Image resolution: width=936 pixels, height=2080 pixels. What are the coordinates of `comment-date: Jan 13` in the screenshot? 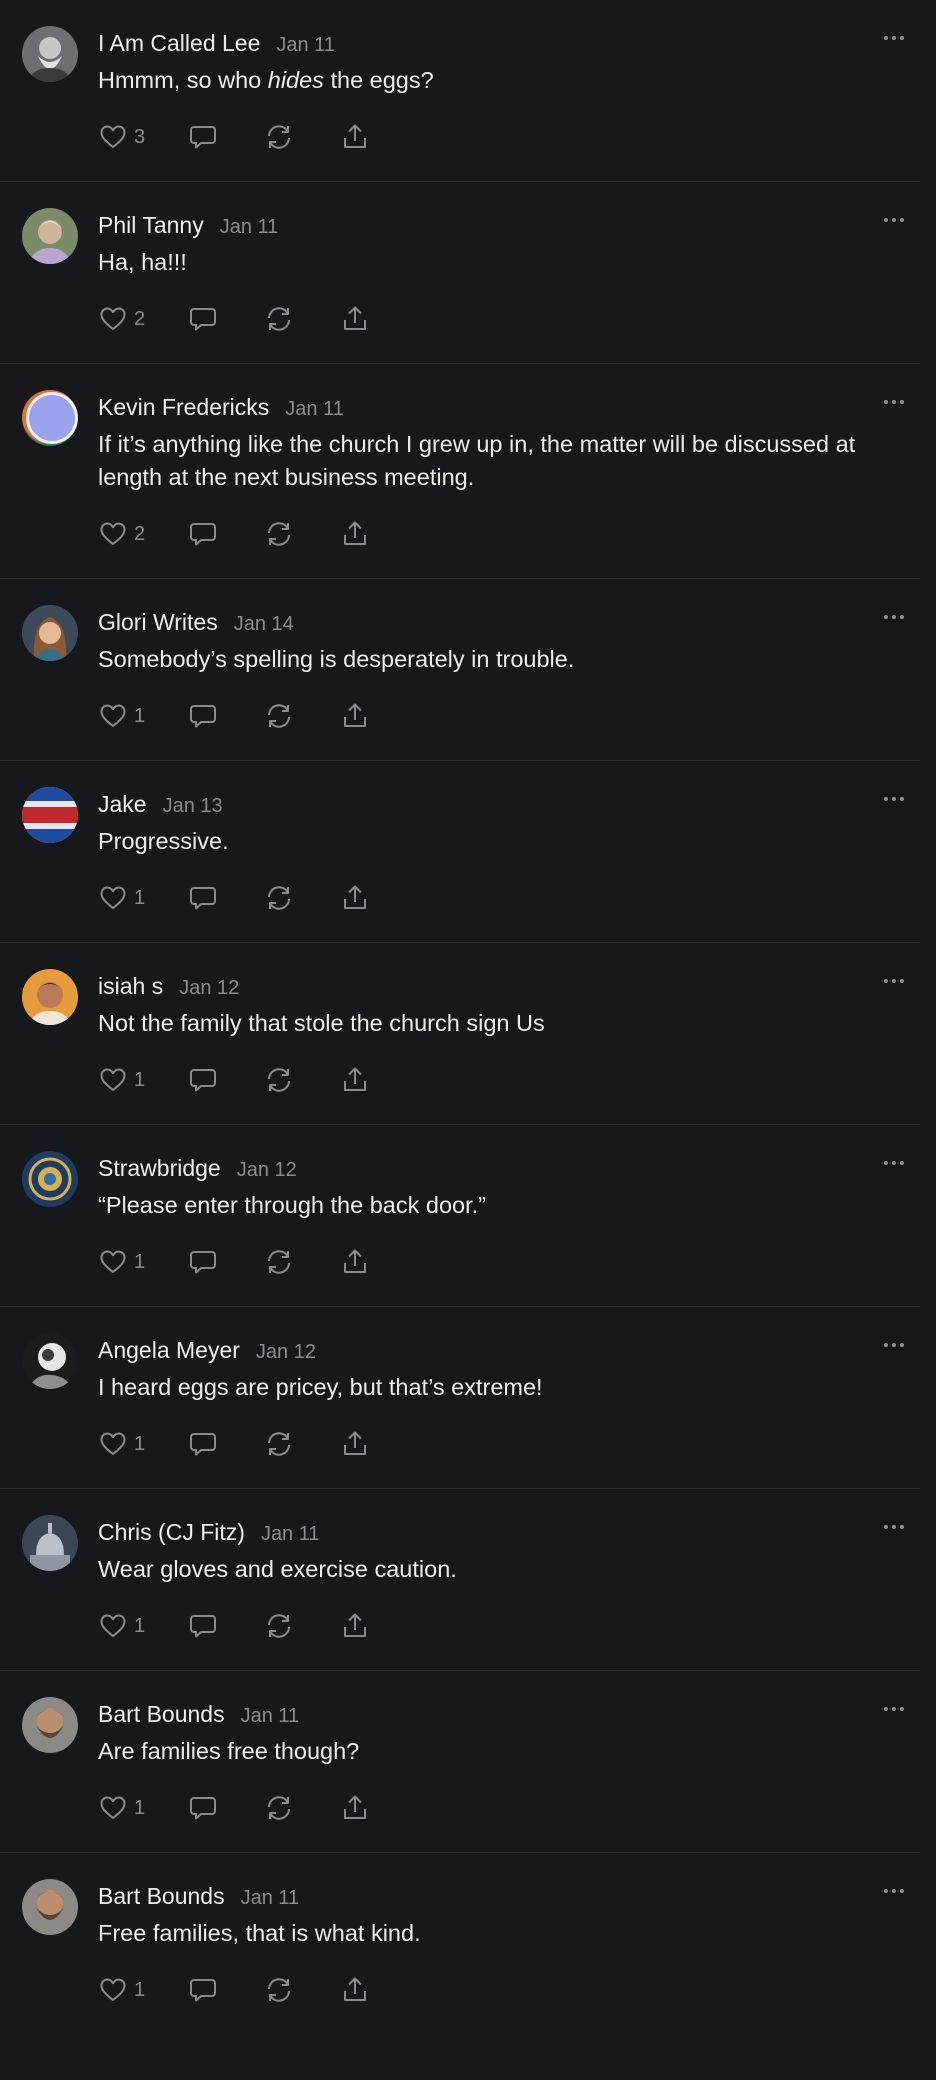 It's located at (193, 806).